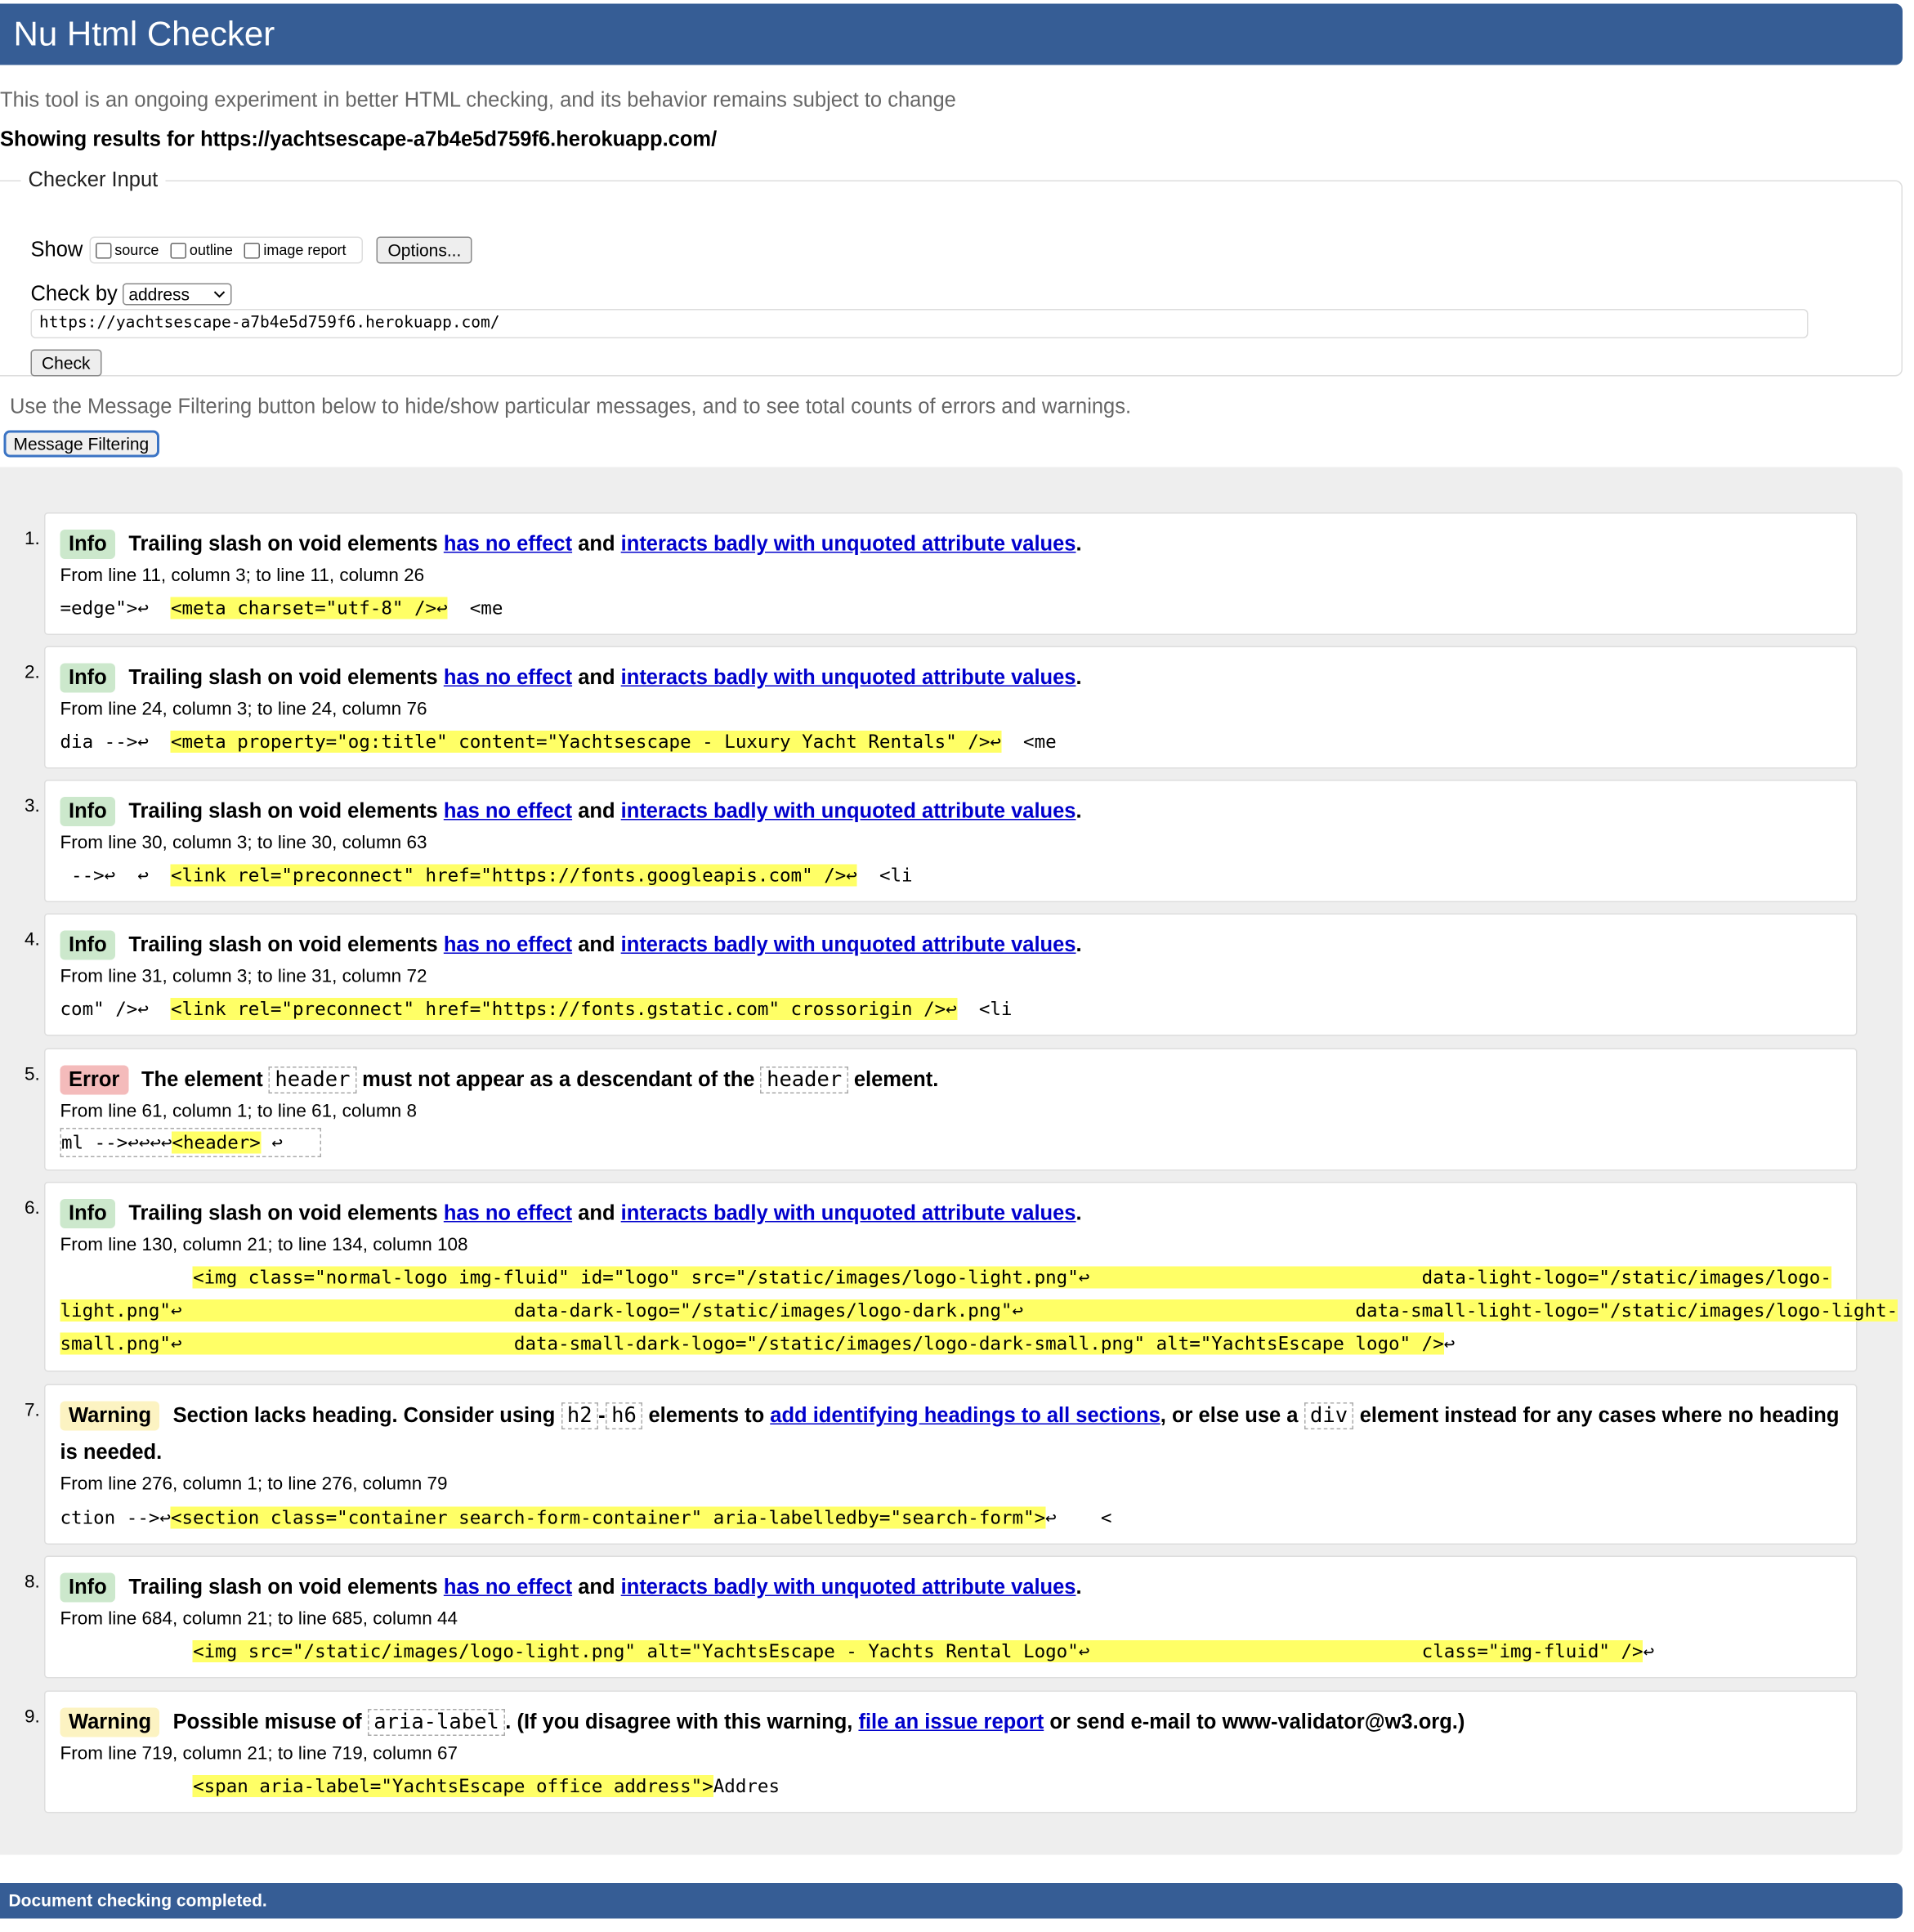 The width and height of the screenshot is (1914, 1932). I want to click on check-by-select: address, so click(177, 294).